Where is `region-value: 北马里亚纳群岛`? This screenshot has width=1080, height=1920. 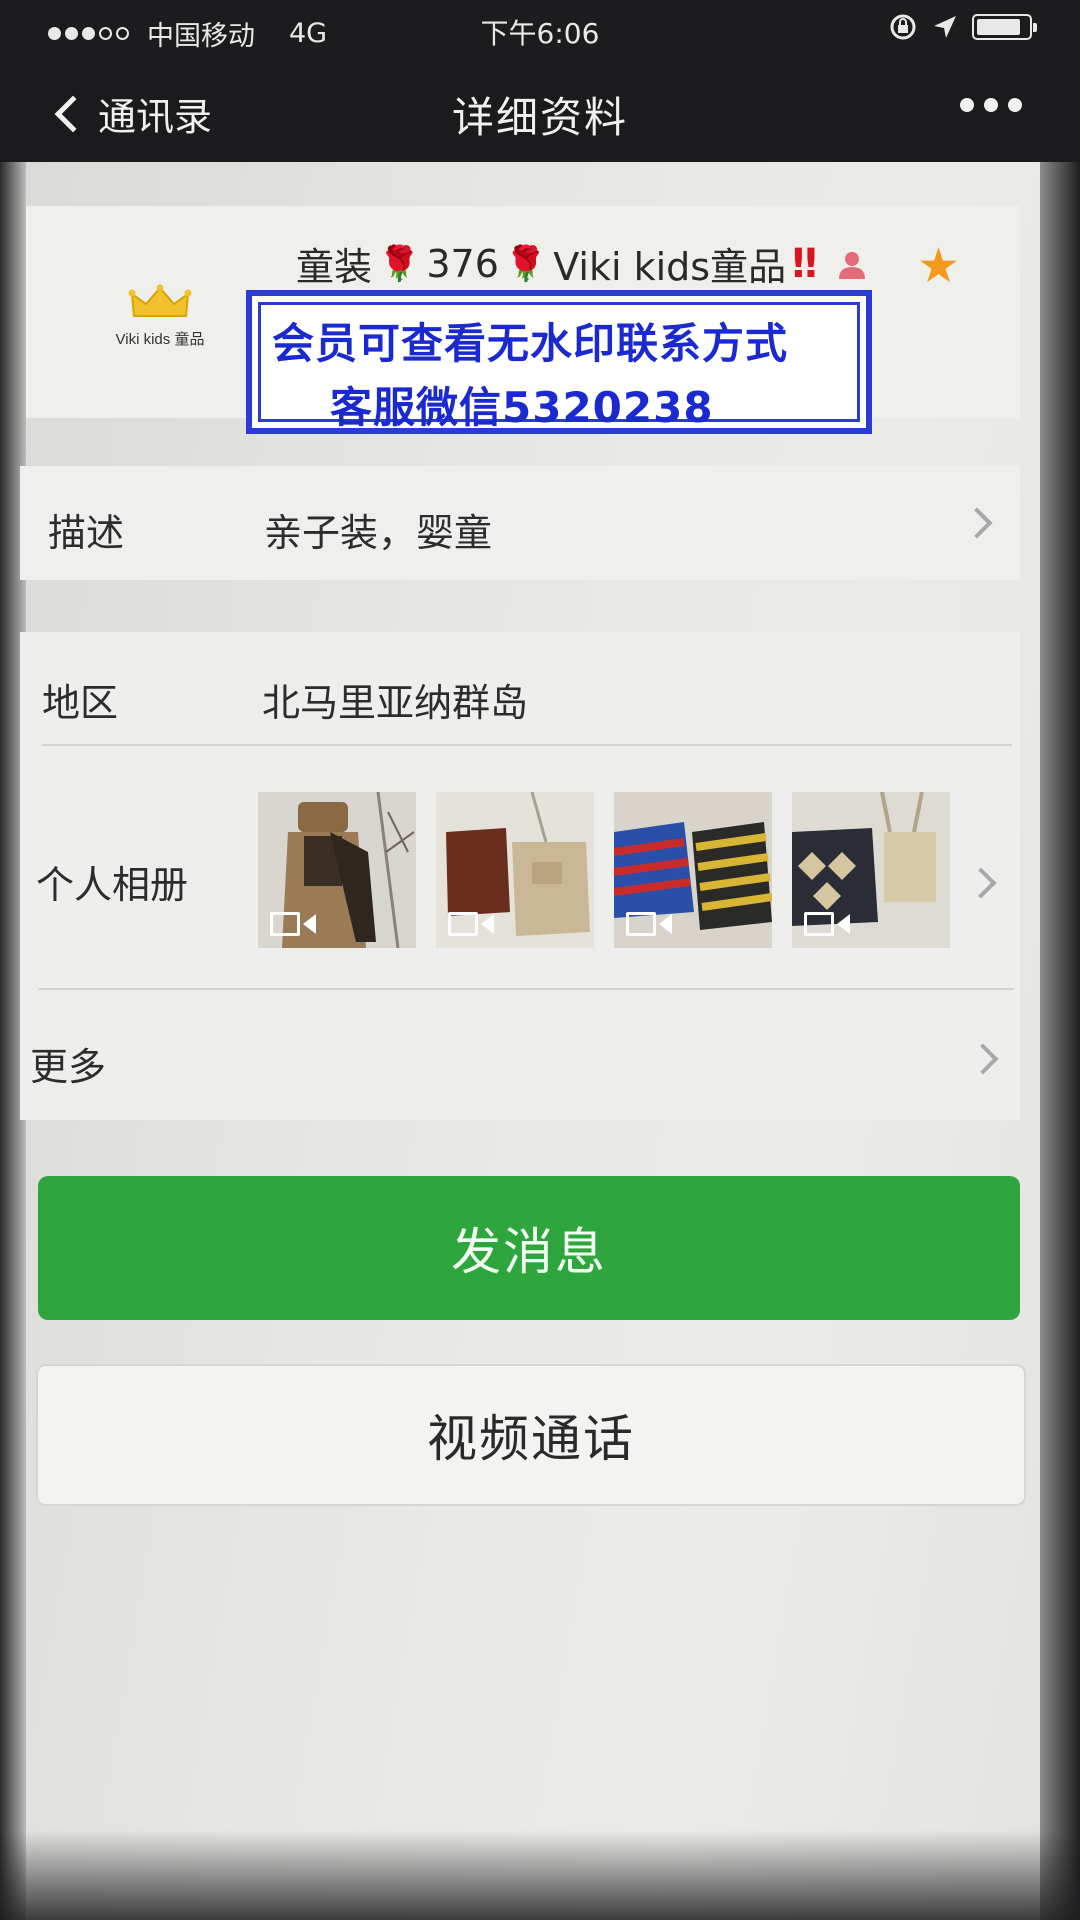 region-value: 北马里亚纳群岛 is located at coordinates (395, 703).